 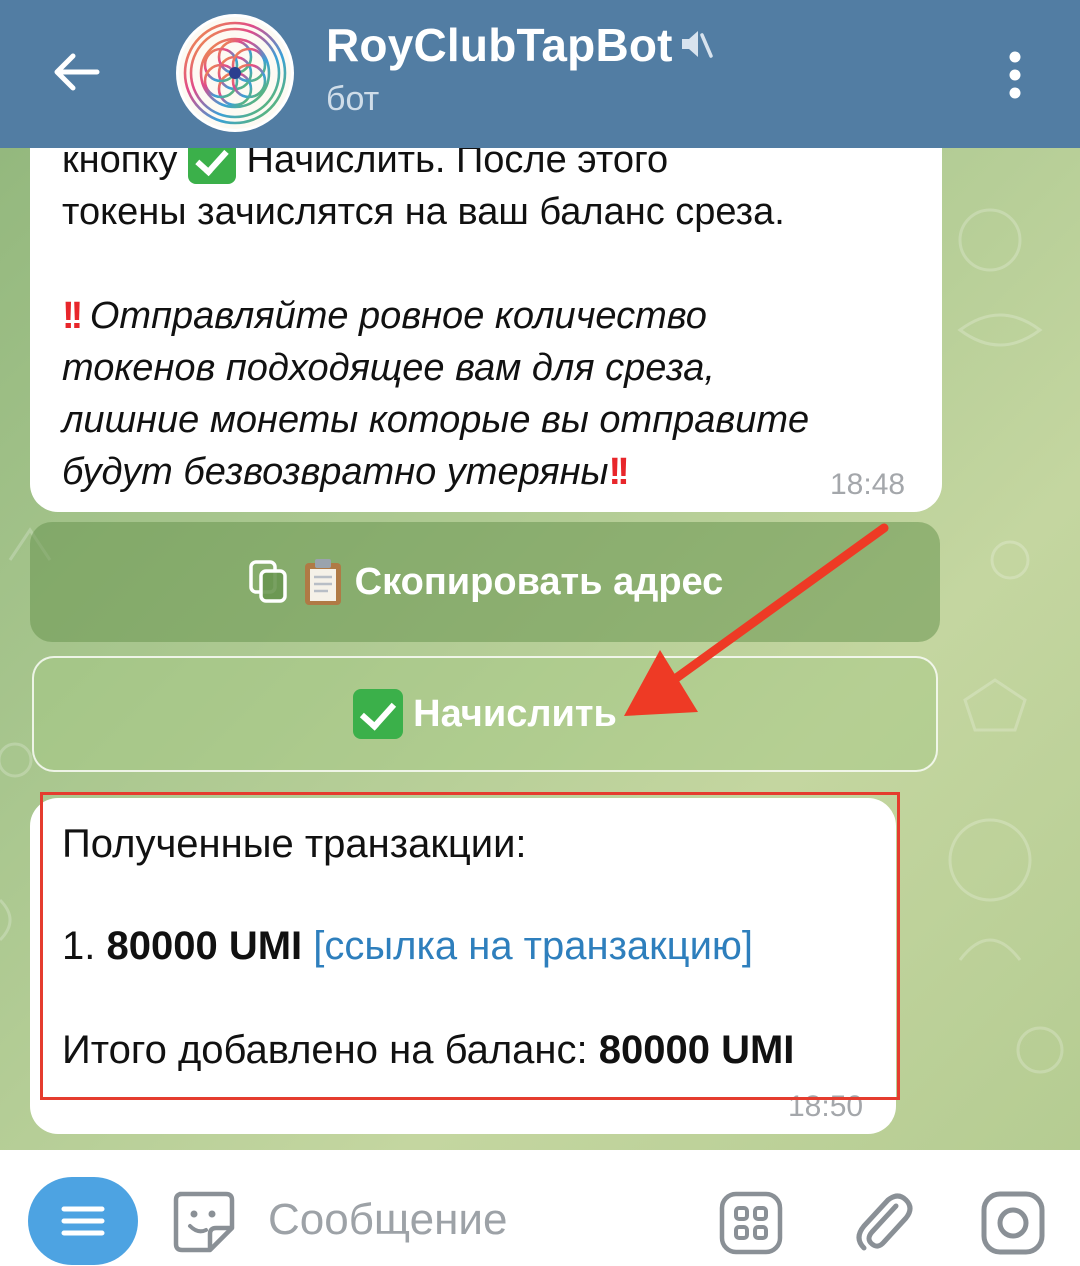 I want to click on copy-address-label: Скопировать адрес, so click(x=539, y=581).